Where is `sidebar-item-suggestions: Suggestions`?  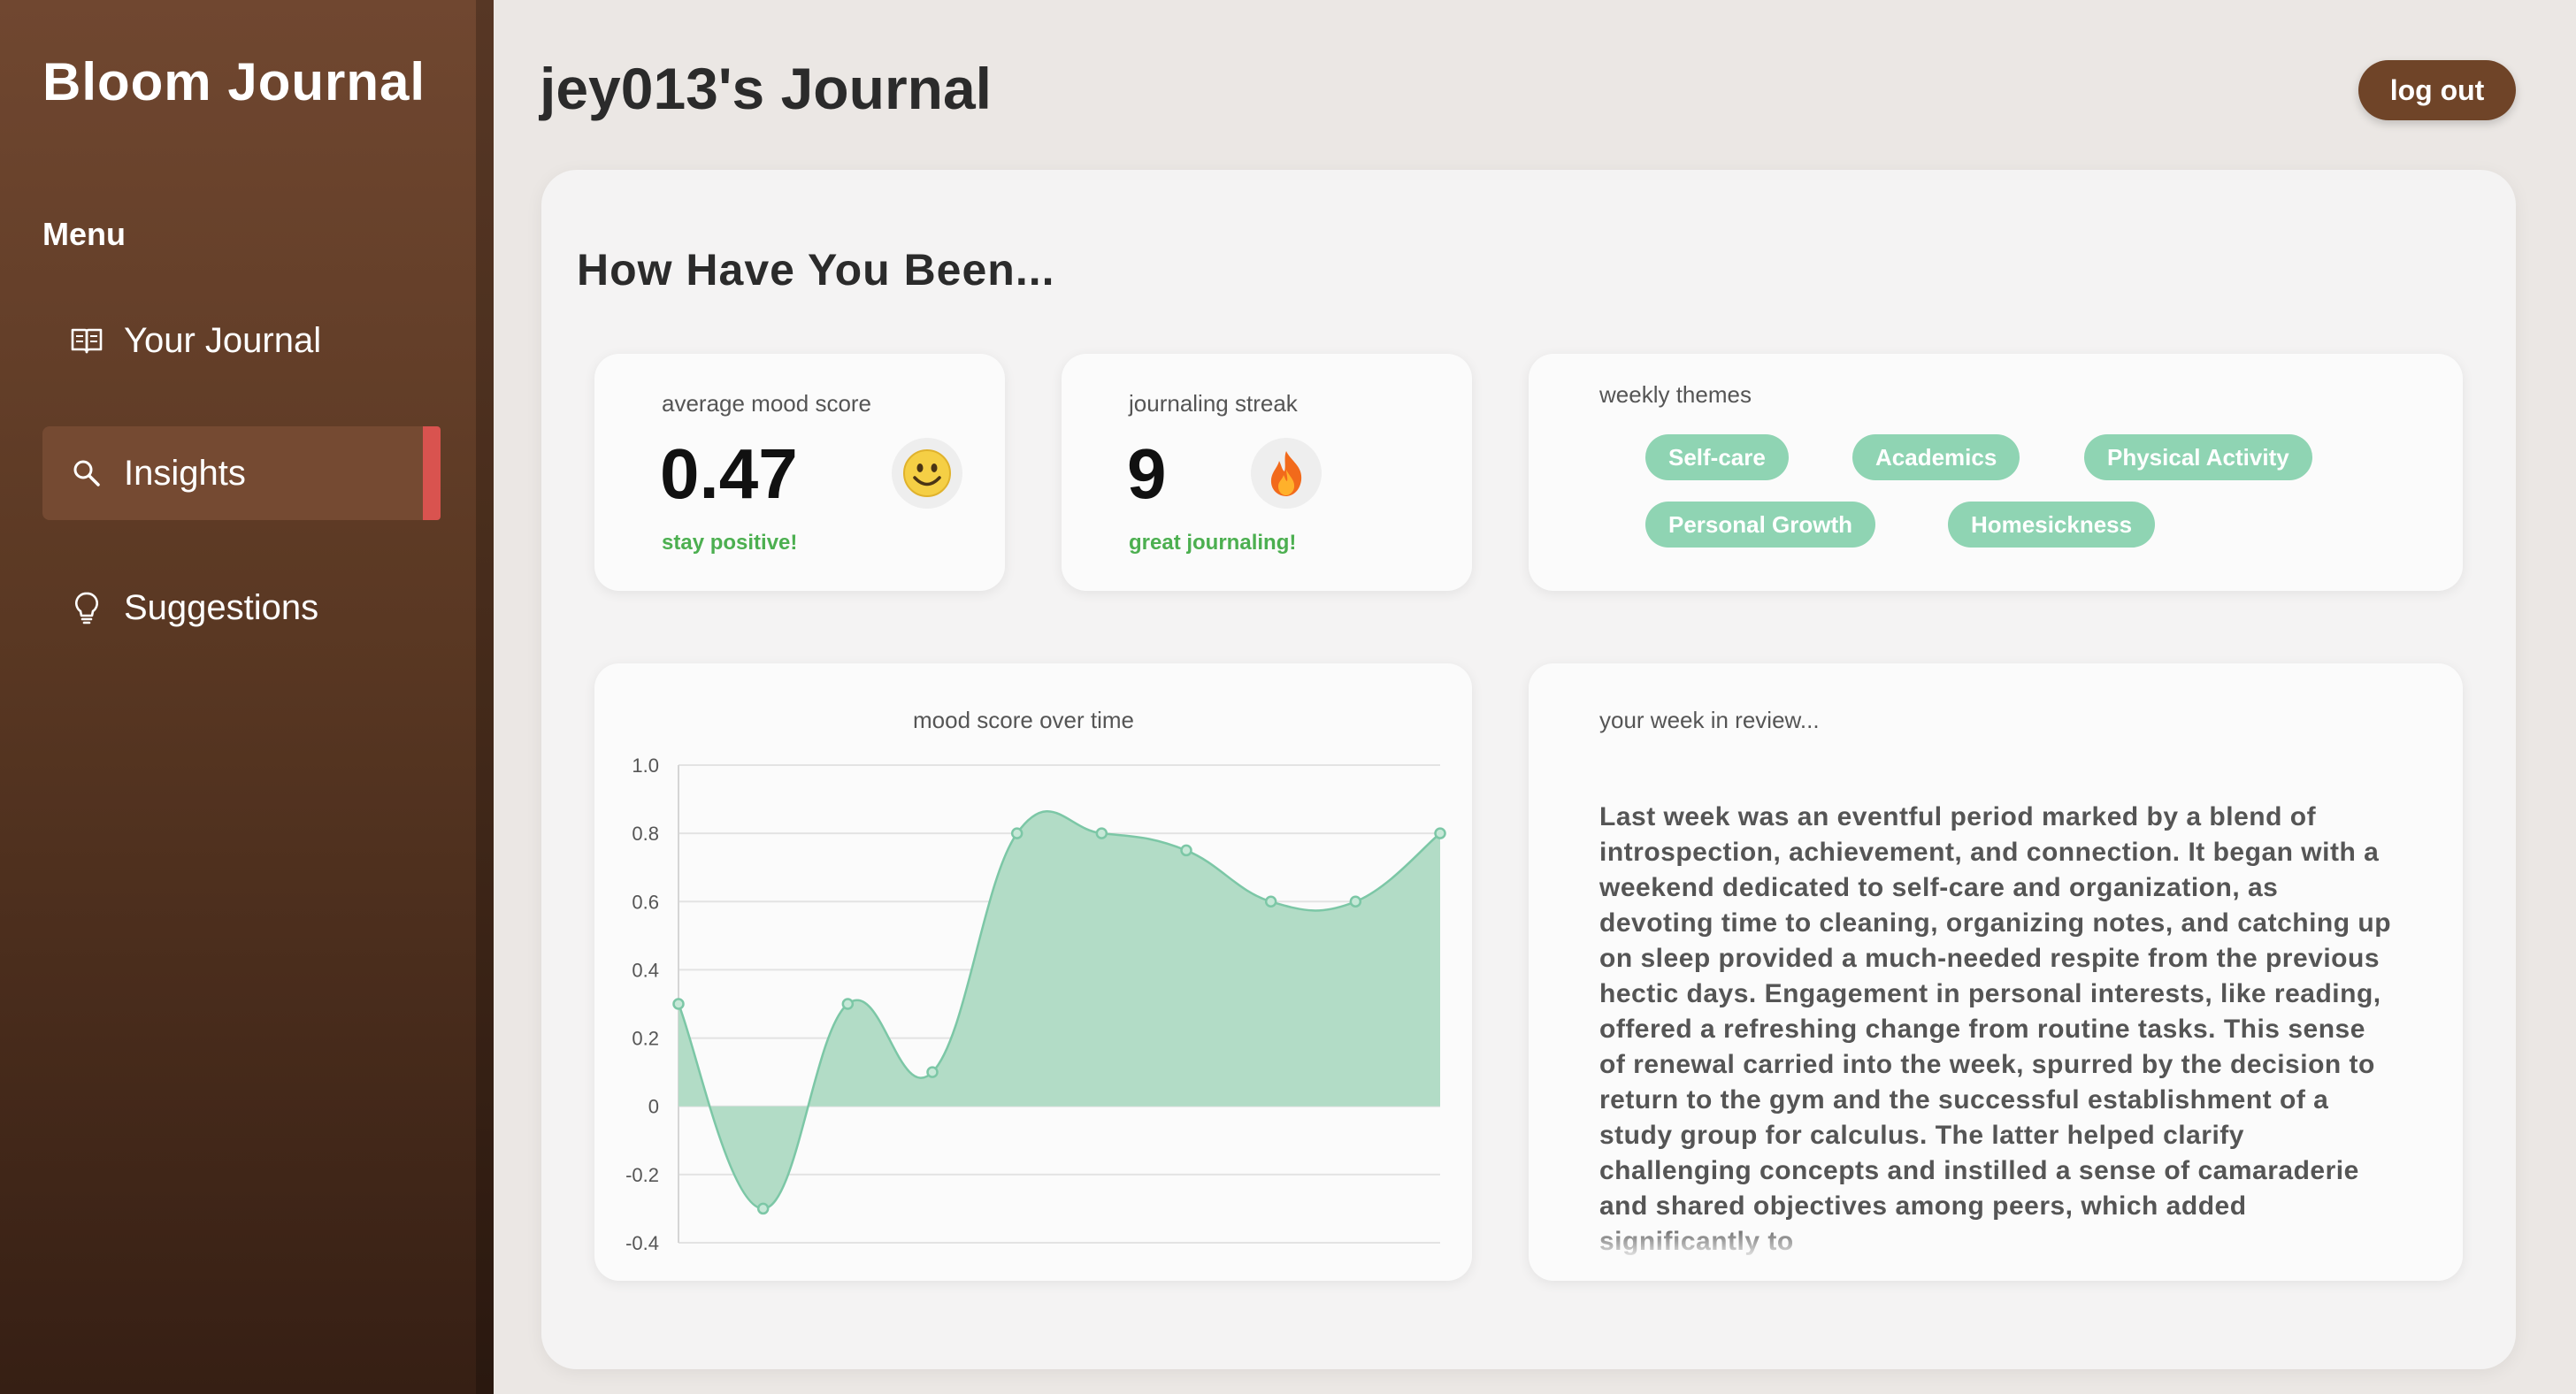 sidebar-item-suggestions: Suggestions is located at coordinates (241, 608).